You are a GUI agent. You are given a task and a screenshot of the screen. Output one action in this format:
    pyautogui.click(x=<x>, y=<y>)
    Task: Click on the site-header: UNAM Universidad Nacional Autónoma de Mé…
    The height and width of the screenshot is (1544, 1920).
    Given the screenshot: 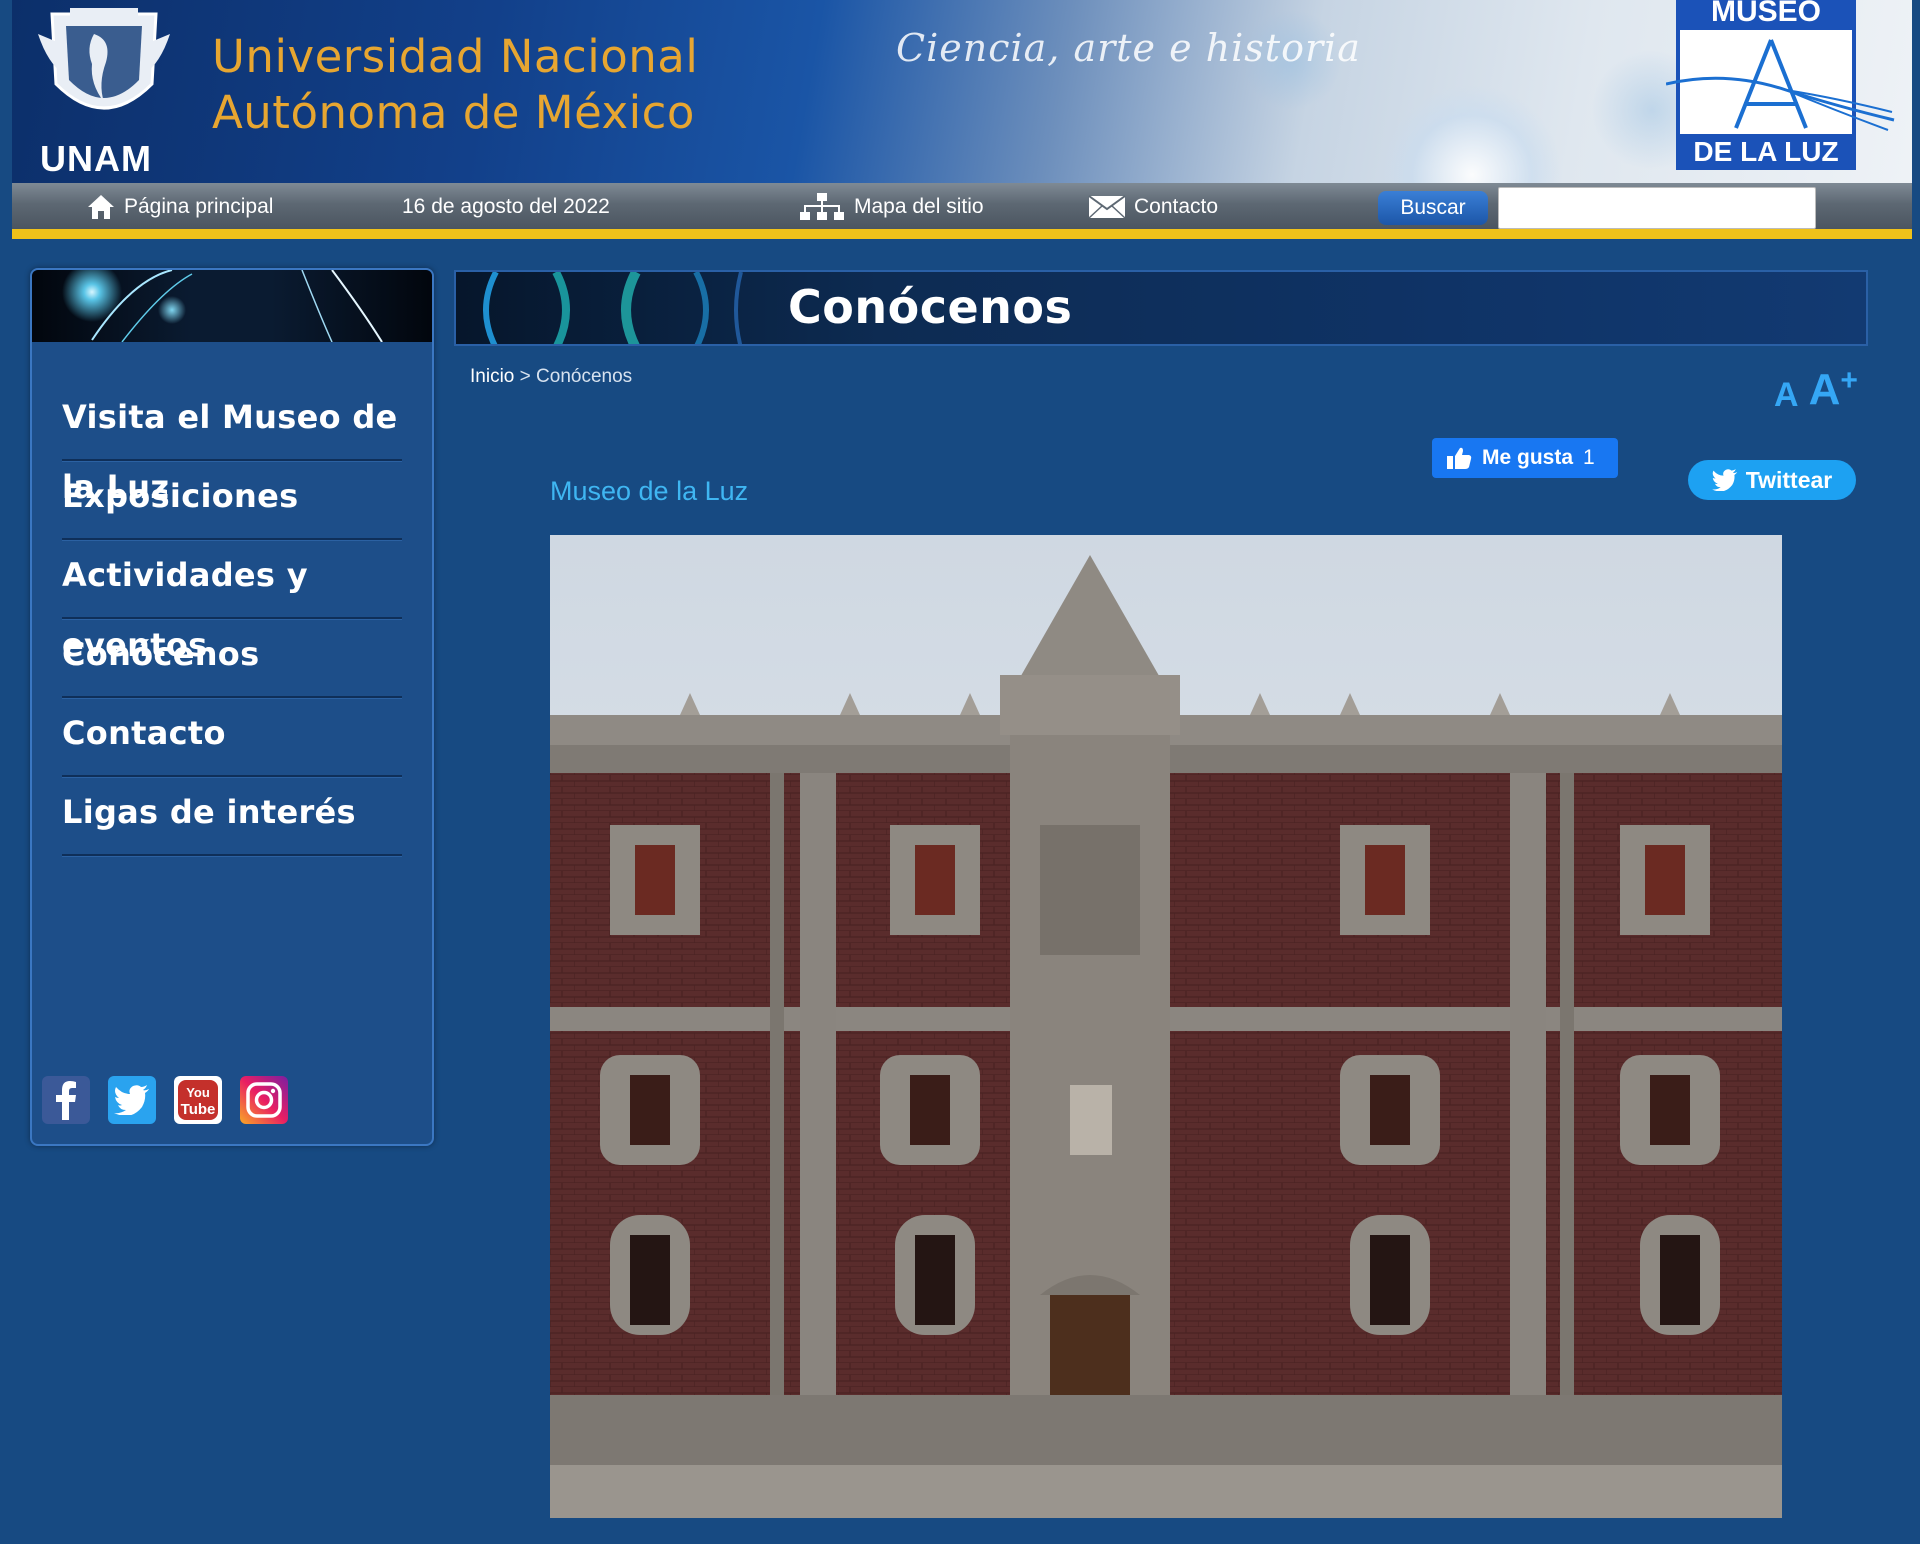 What is the action you would take?
    pyautogui.click(x=962, y=91)
    